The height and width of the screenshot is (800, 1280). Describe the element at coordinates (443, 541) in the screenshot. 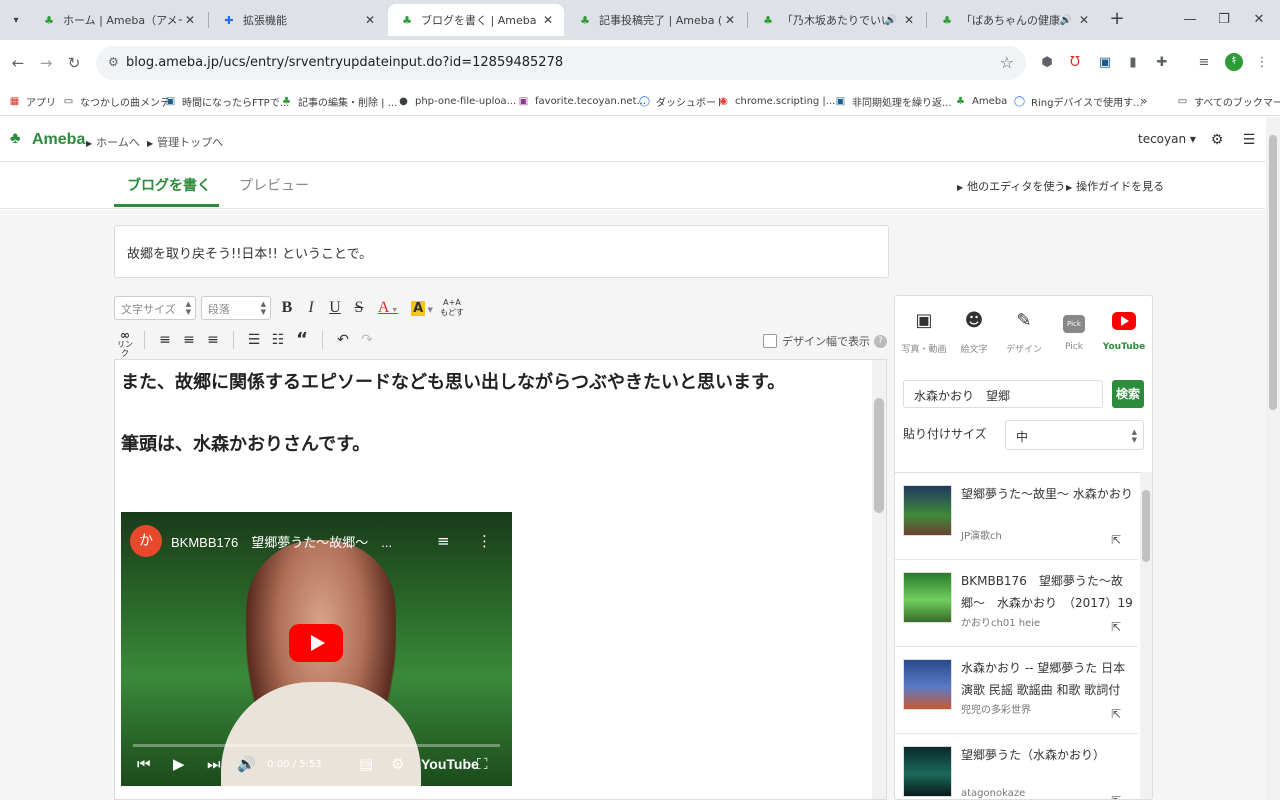

I see `playlist-icon: ≡` at that location.